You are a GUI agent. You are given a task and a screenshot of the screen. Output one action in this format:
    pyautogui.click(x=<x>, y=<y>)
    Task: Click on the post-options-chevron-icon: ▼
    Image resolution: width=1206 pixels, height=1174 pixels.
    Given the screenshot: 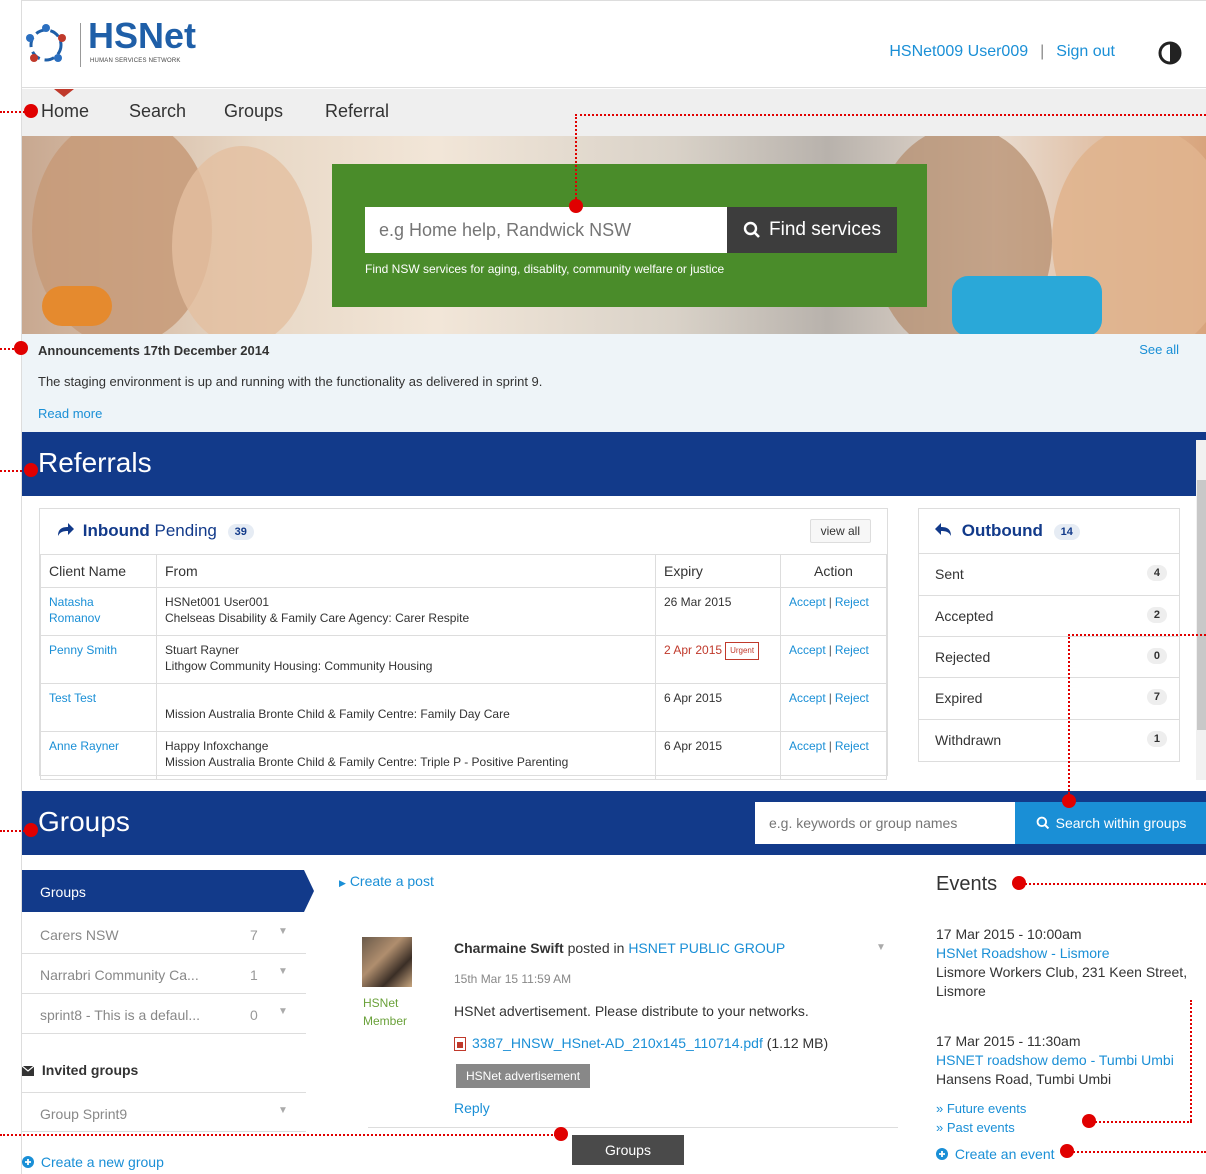 What is the action you would take?
    pyautogui.click(x=881, y=947)
    